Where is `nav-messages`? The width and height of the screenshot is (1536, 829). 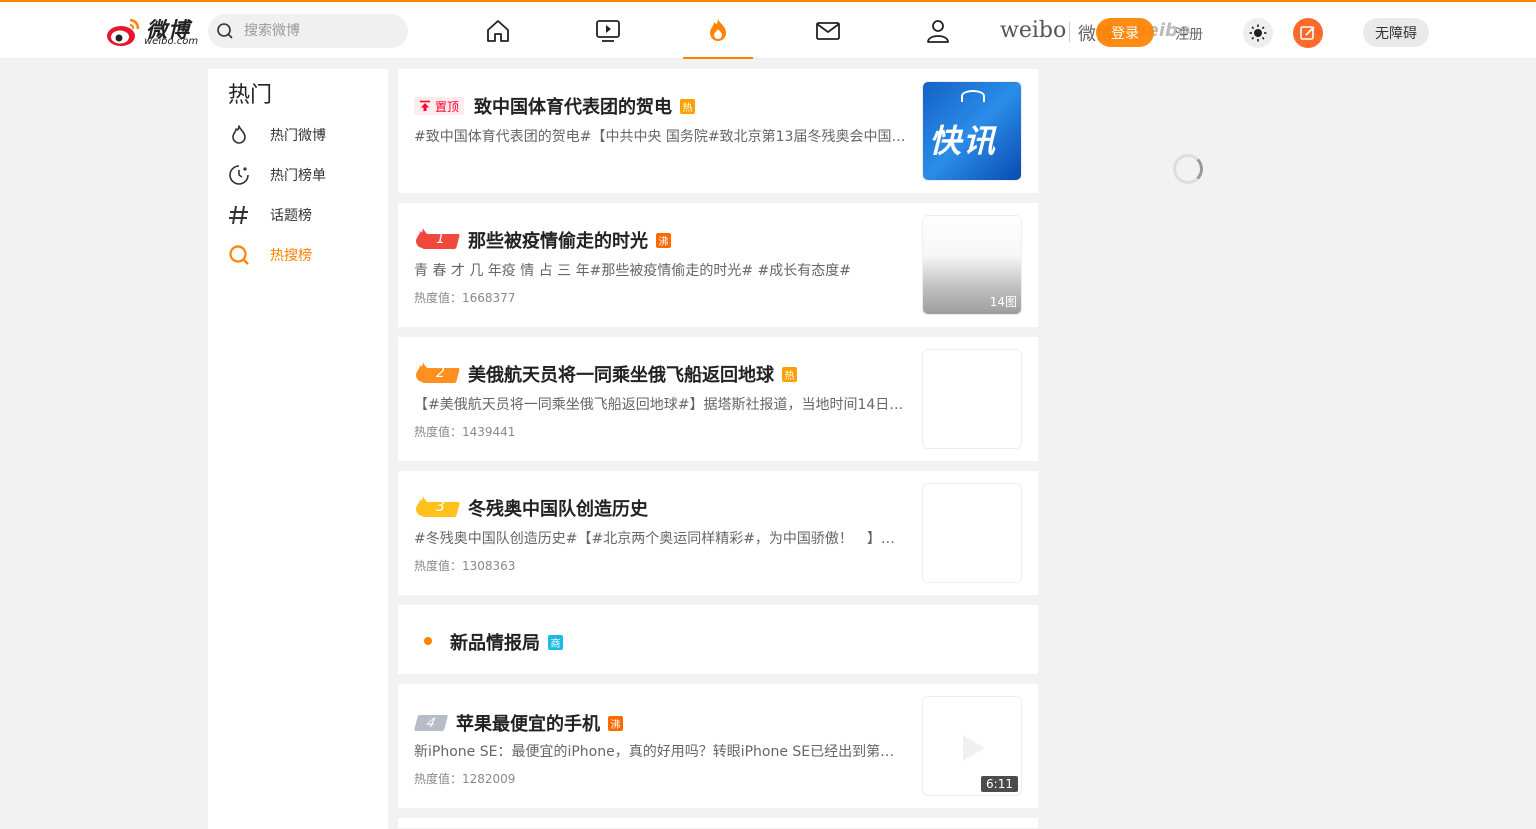 nav-messages is located at coordinates (828, 30).